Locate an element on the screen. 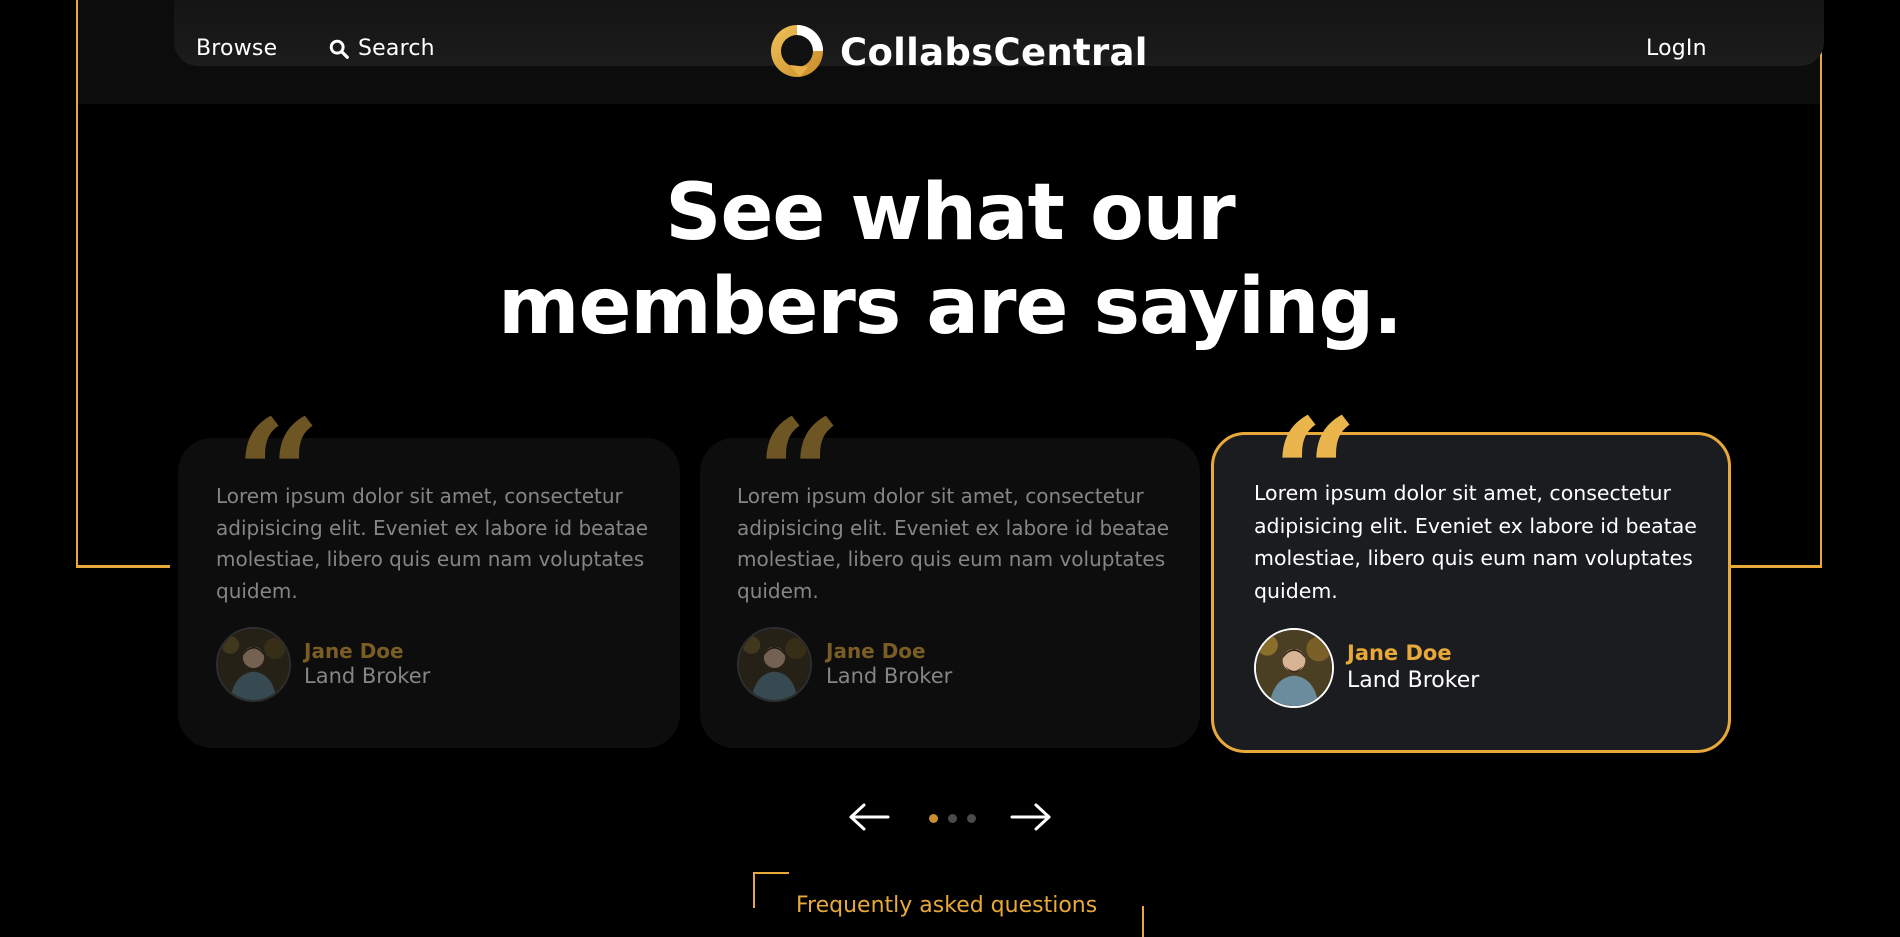  brand-name: CollabsCentral is located at coordinates (994, 52).